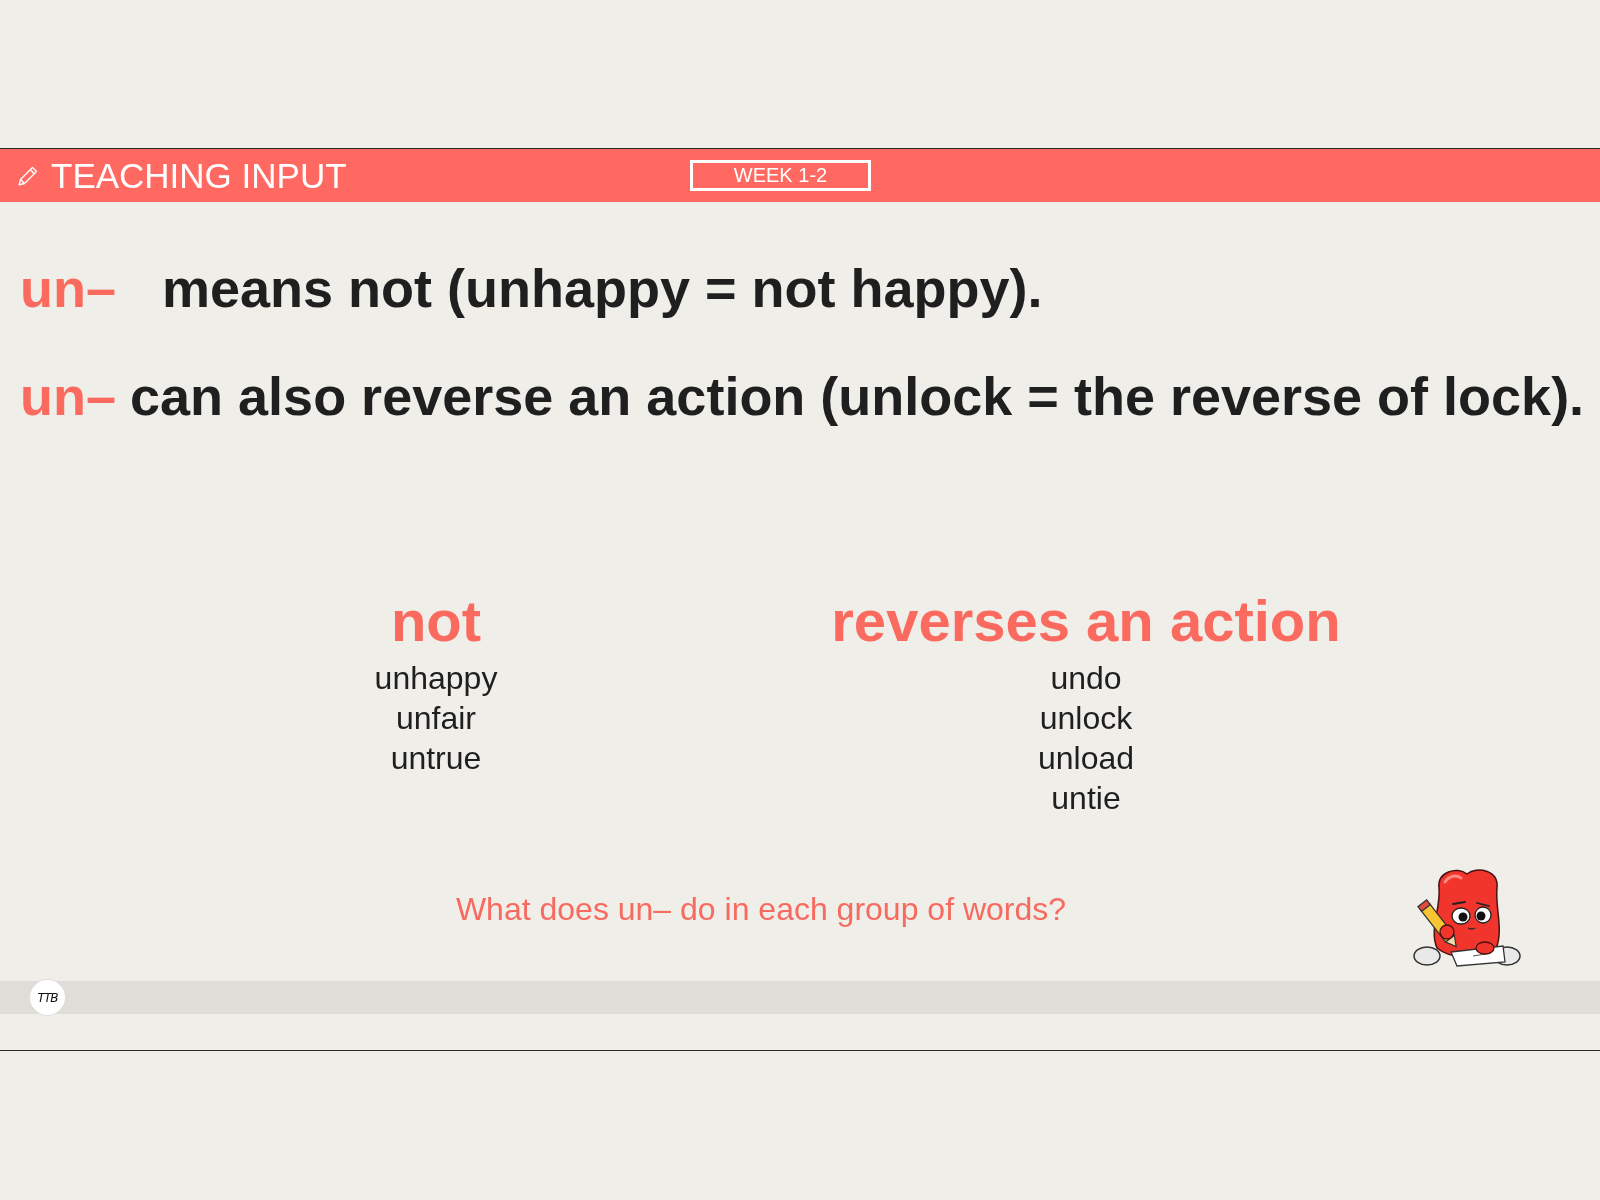 This screenshot has width=1600, height=1200. Describe the element at coordinates (436, 621) in the screenshot. I see `group-heading: not` at that location.